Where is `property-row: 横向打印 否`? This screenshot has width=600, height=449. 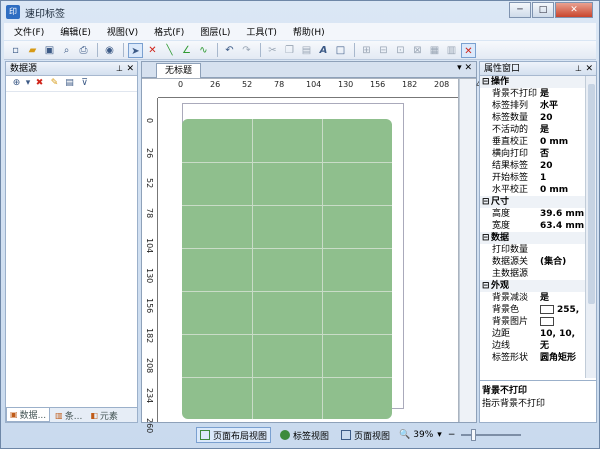
property-row: 横向打印 否 is located at coordinates (533, 154).